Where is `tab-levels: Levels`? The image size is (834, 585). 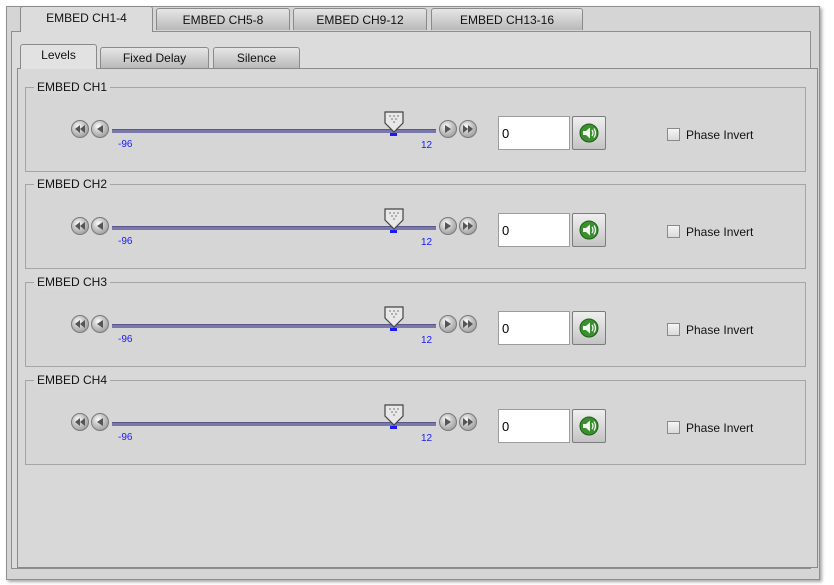 tab-levels: Levels is located at coordinates (58, 56).